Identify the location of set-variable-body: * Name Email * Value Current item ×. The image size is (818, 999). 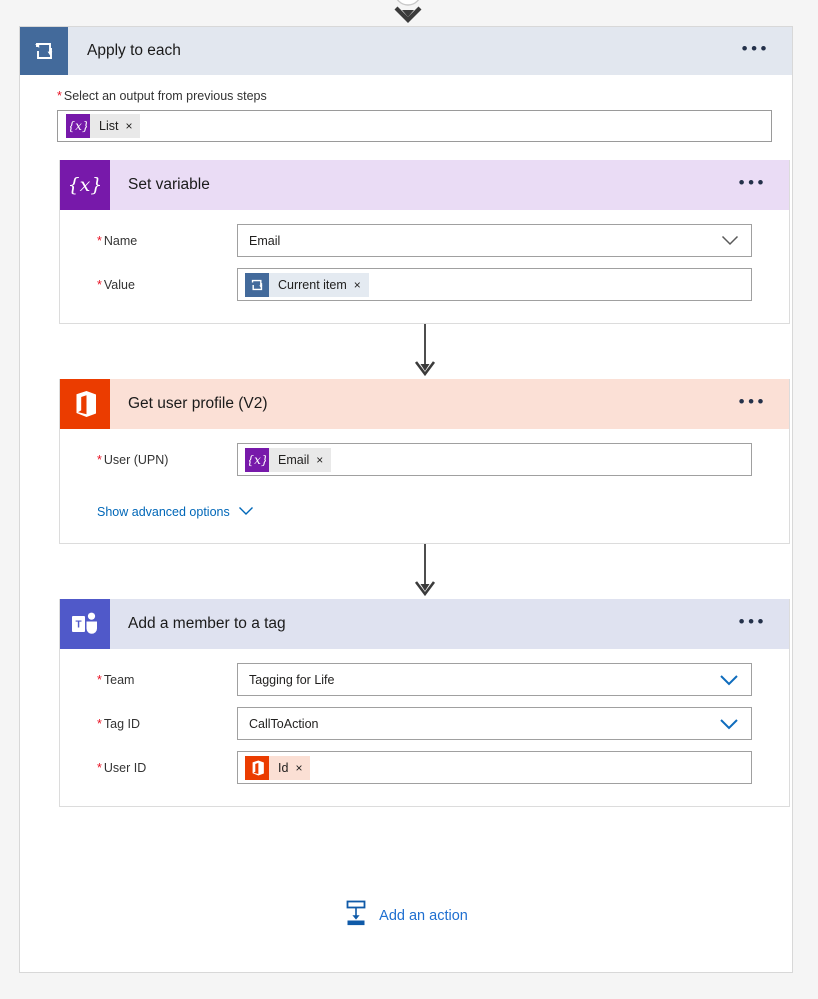
(424, 266).